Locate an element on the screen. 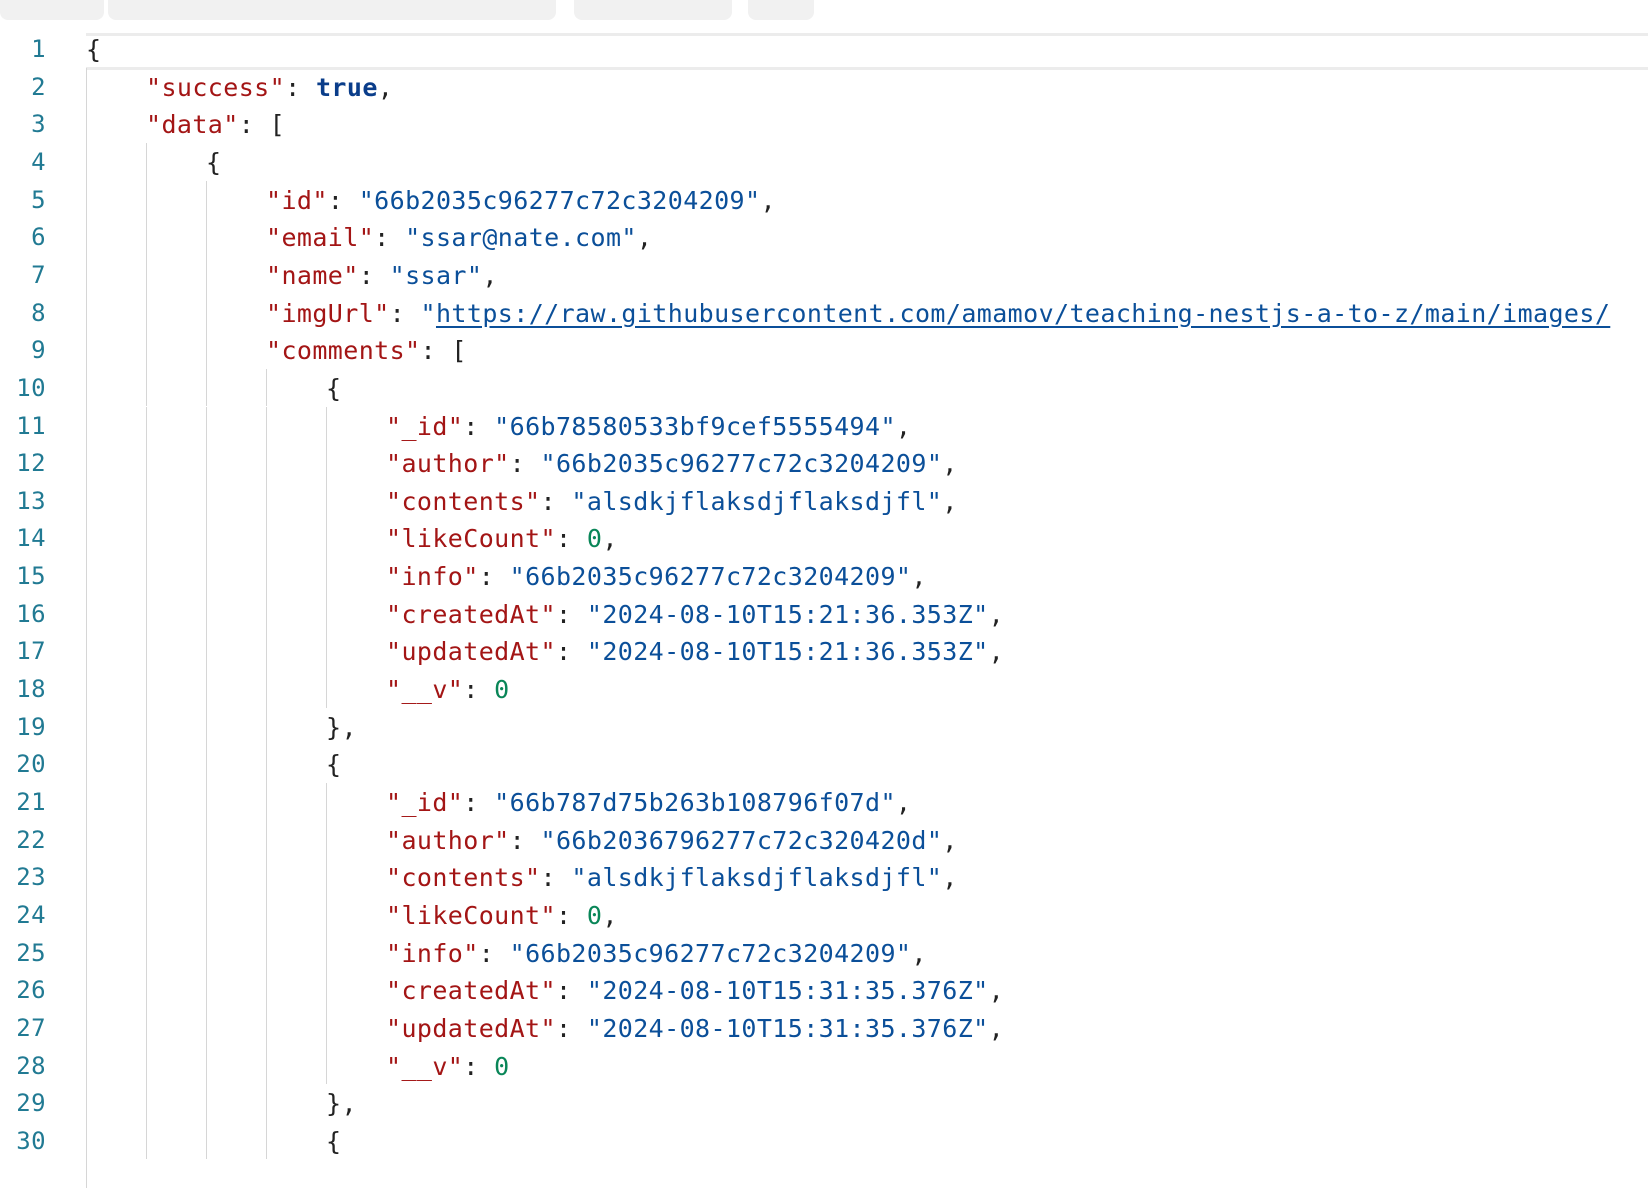 This screenshot has width=1648, height=1188. json-string: "2024-08-10T15:31:35.376Z" is located at coordinates (787, 991).